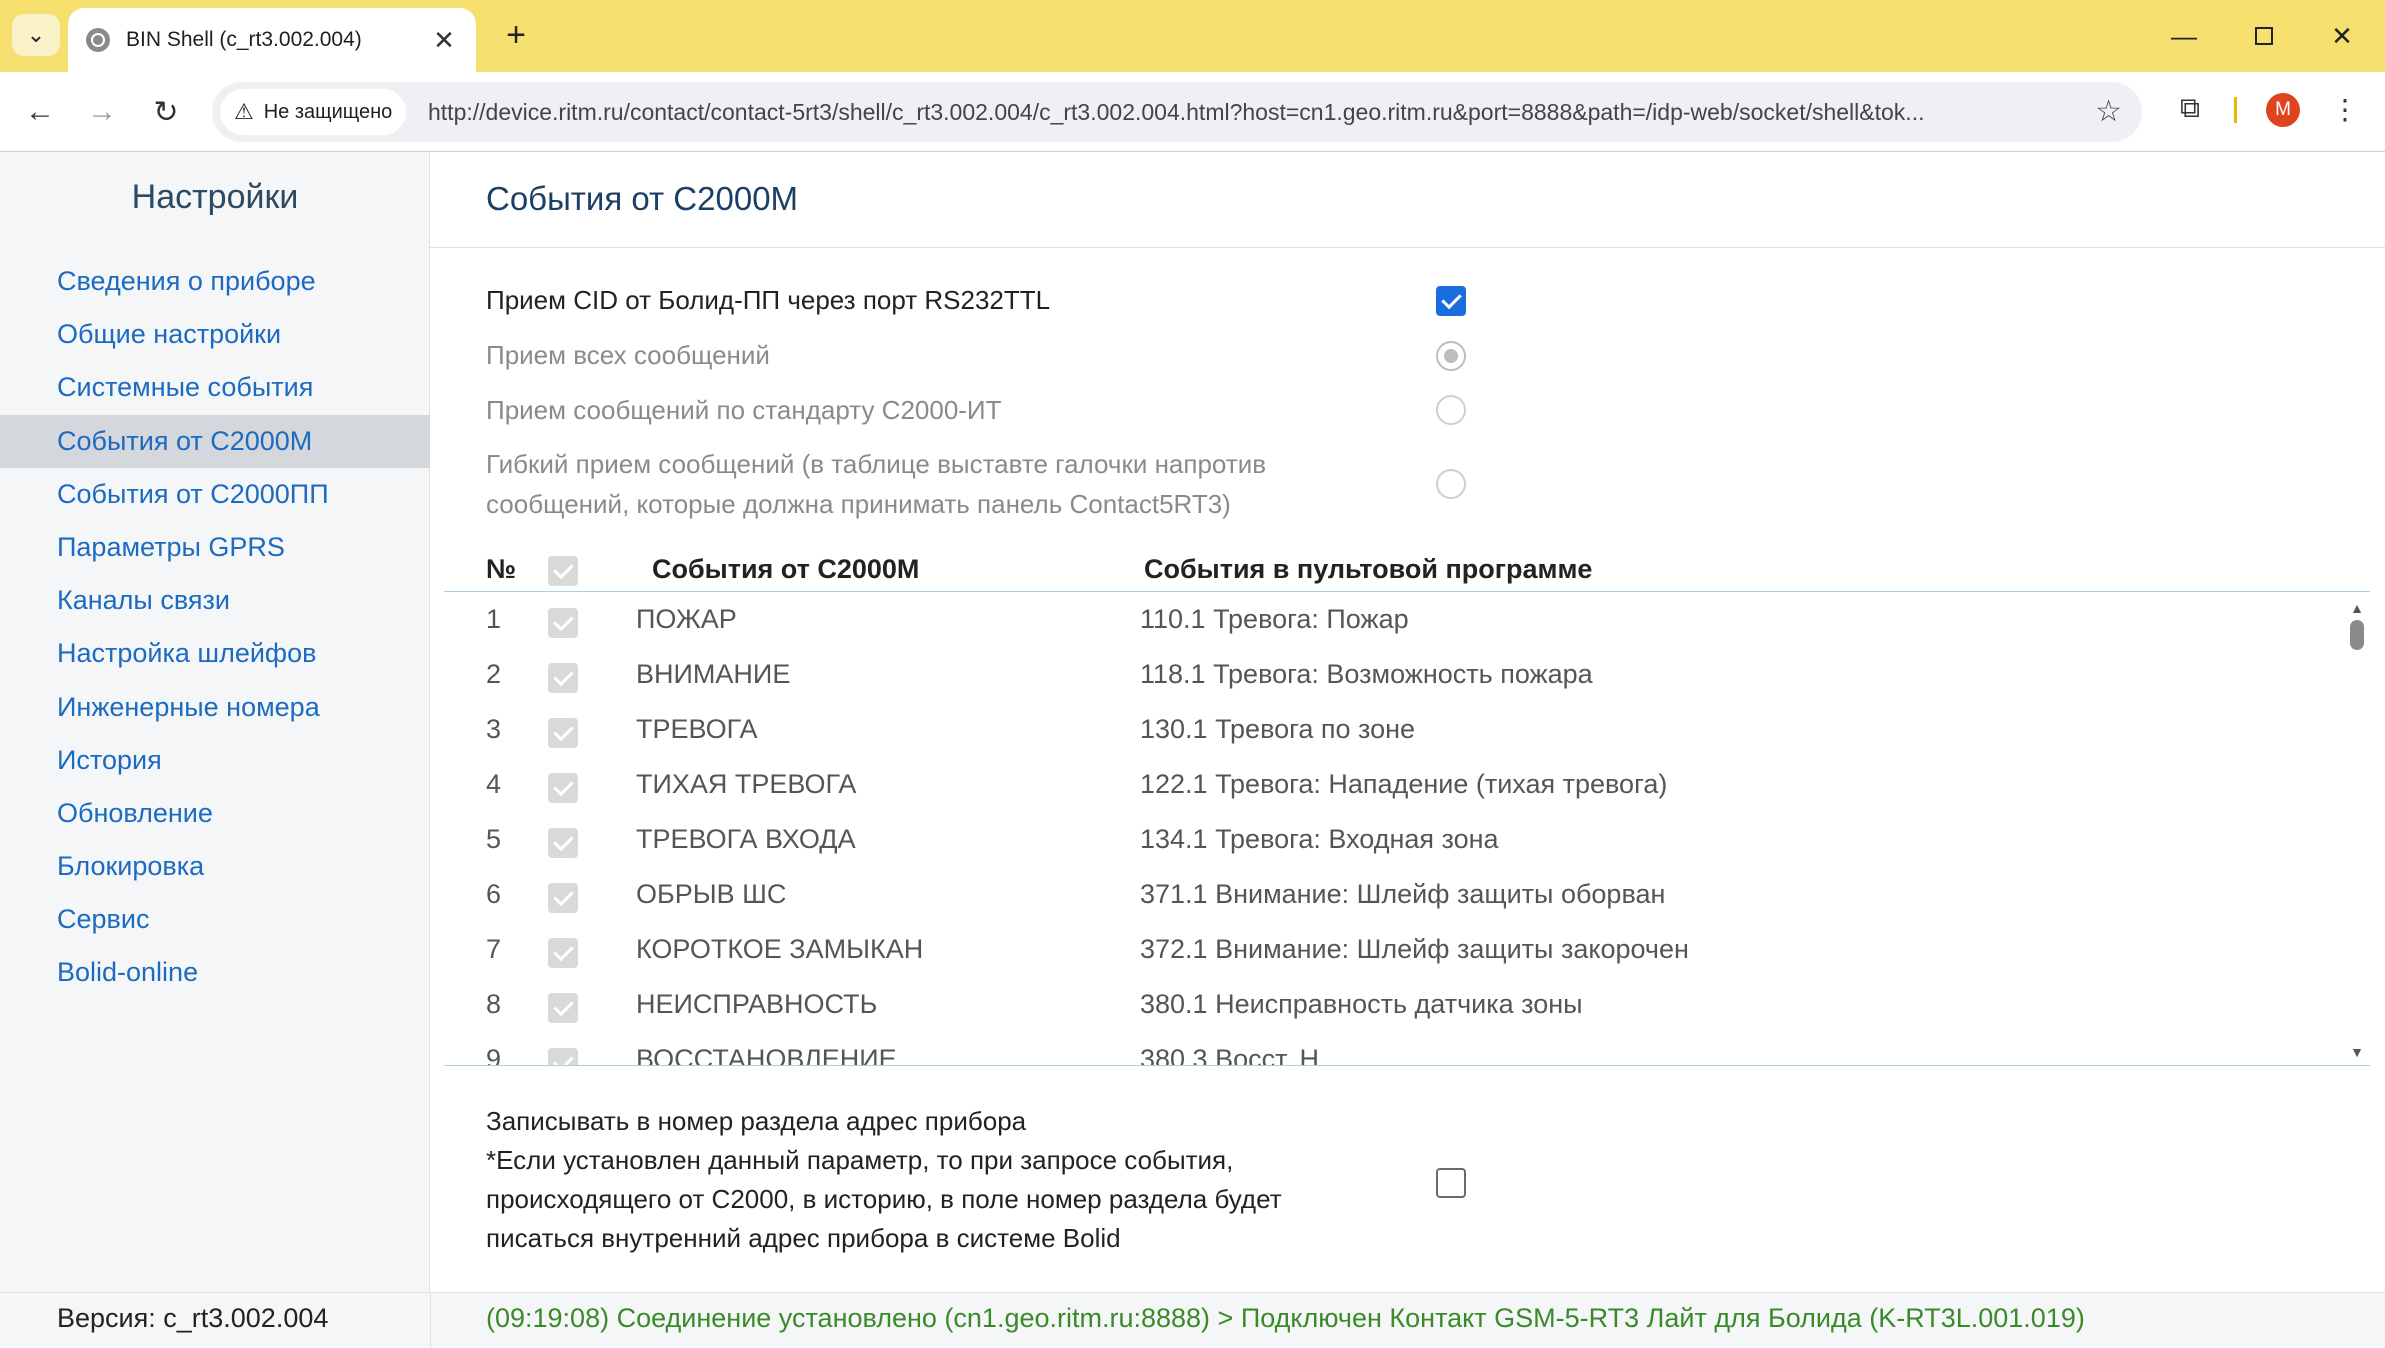 This screenshot has height=1348, width=2385. Describe the element at coordinates (215, 494) in the screenshot. I see `sidebar-item-c2000pp-events: События от С2000ПП` at that location.